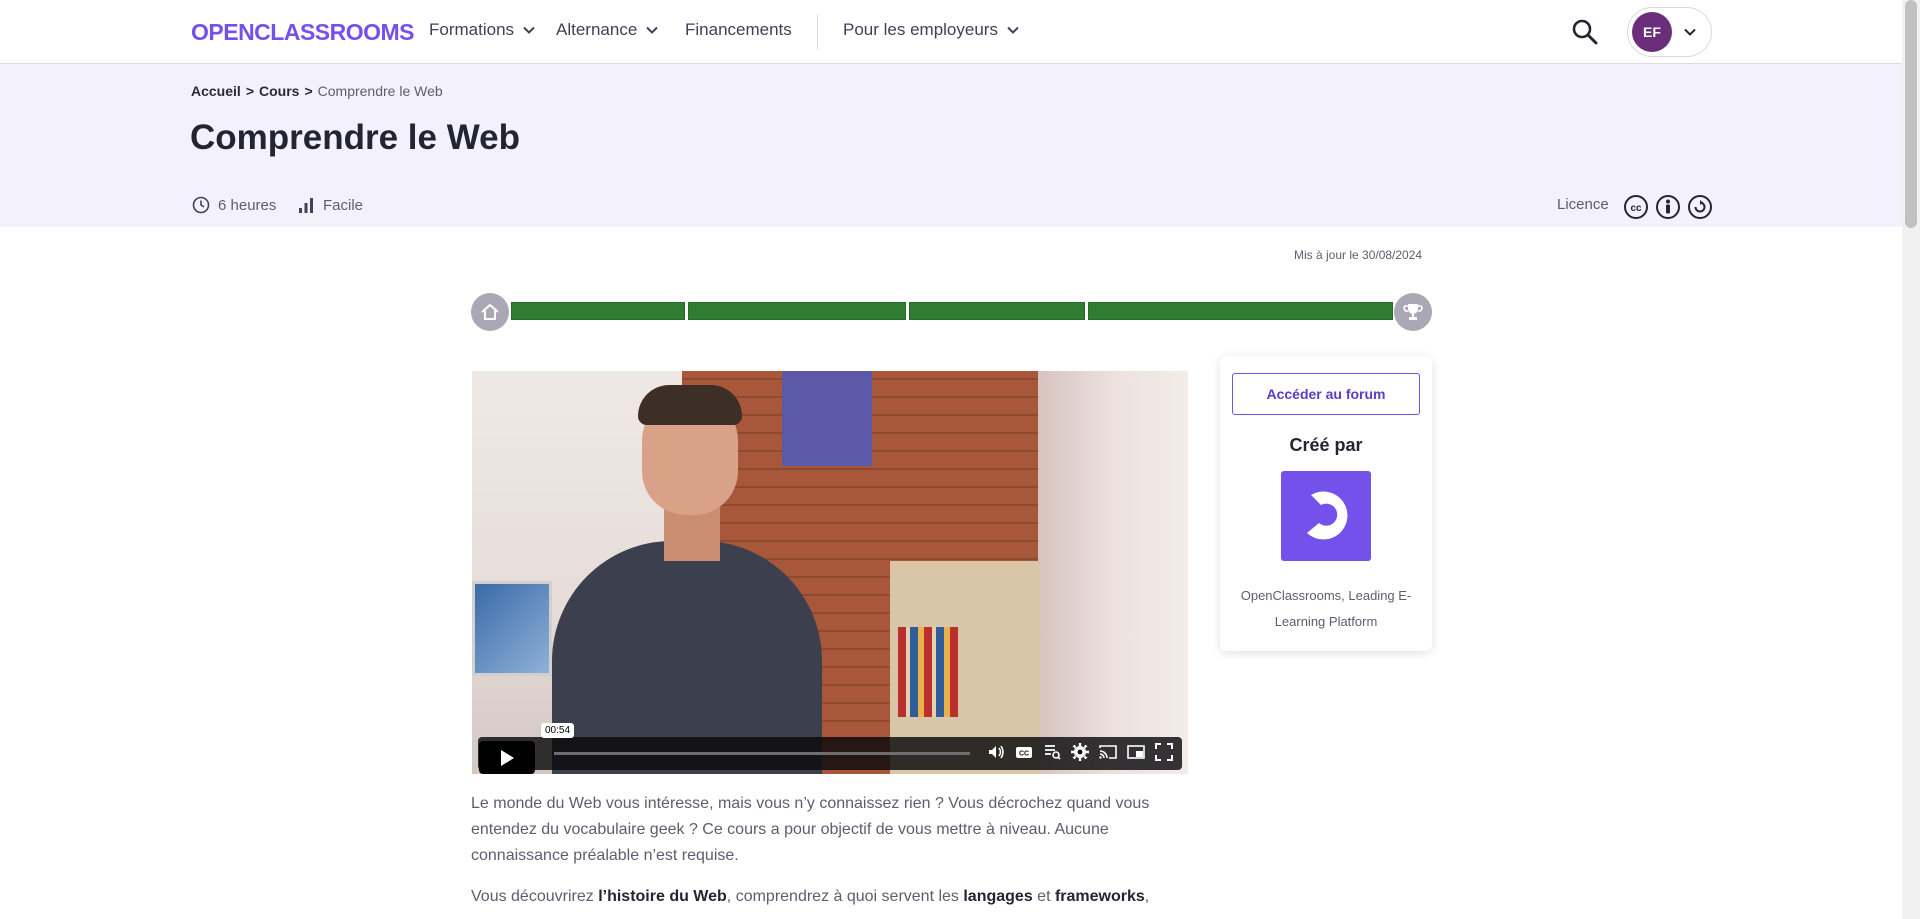  I want to click on course-duration-label: 6 heures, so click(247, 205).